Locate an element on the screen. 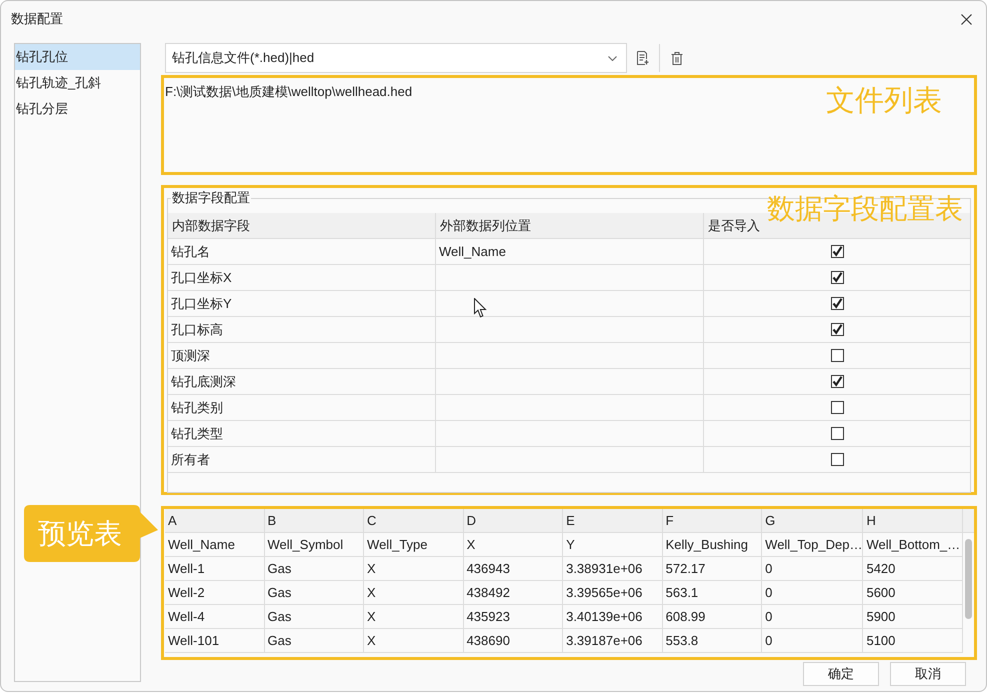 This screenshot has width=987, height=694. column-header: C is located at coordinates (414, 521).